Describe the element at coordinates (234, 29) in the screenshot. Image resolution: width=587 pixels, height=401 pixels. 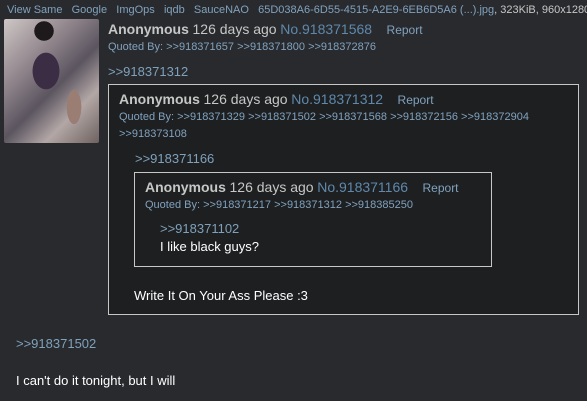
I see `post1-date: 126 days ago` at that location.